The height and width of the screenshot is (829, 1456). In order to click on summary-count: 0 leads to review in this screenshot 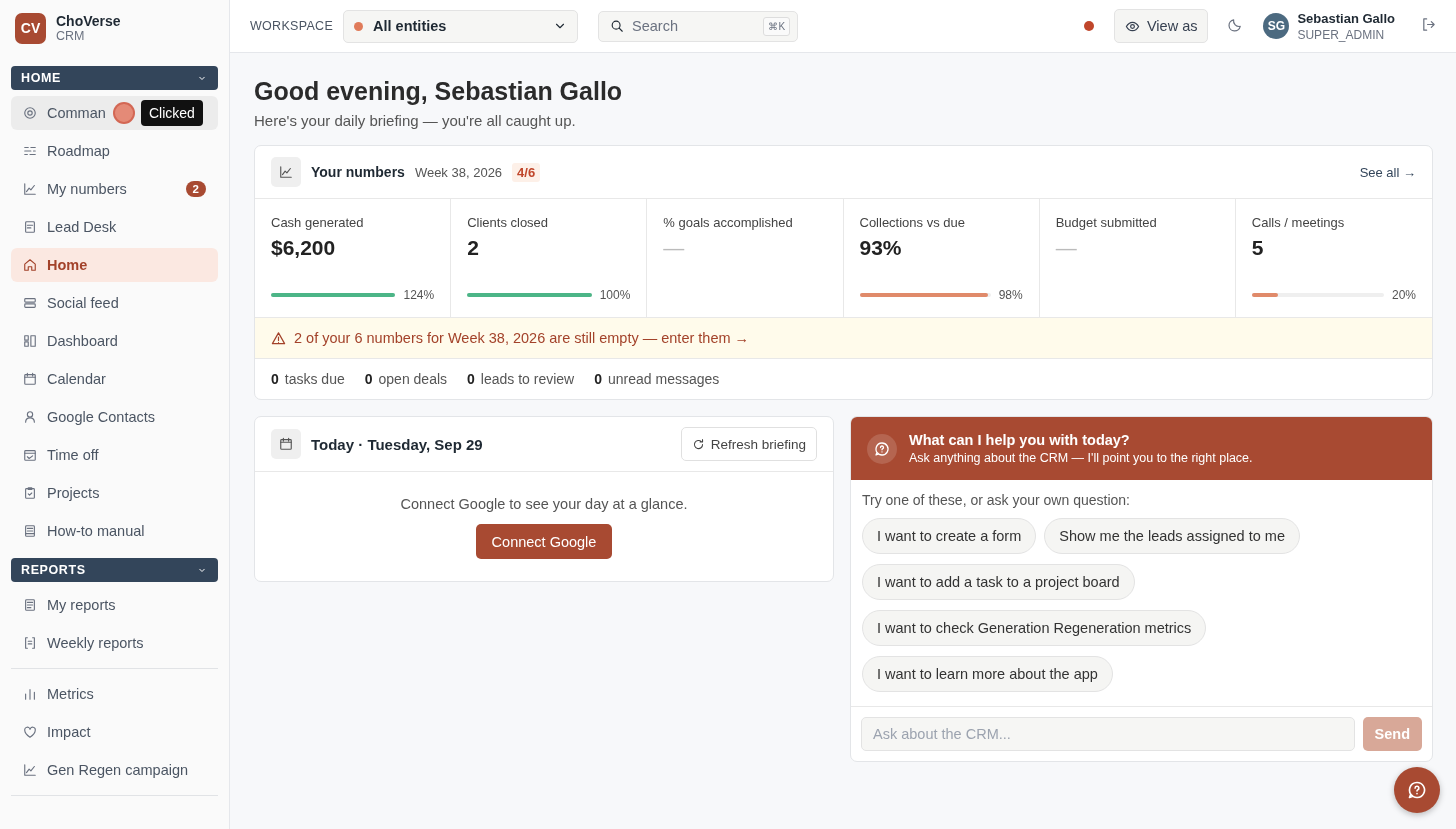, I will do `click(521, 379)`.